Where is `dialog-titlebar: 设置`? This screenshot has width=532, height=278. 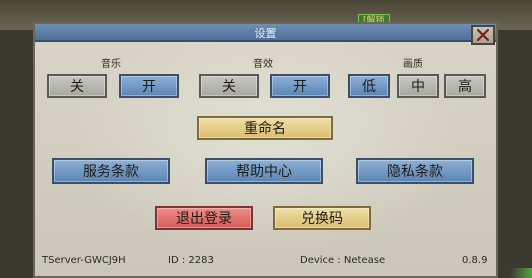
dialog-titlebar: 设置 is located at coordinates (265, 33).